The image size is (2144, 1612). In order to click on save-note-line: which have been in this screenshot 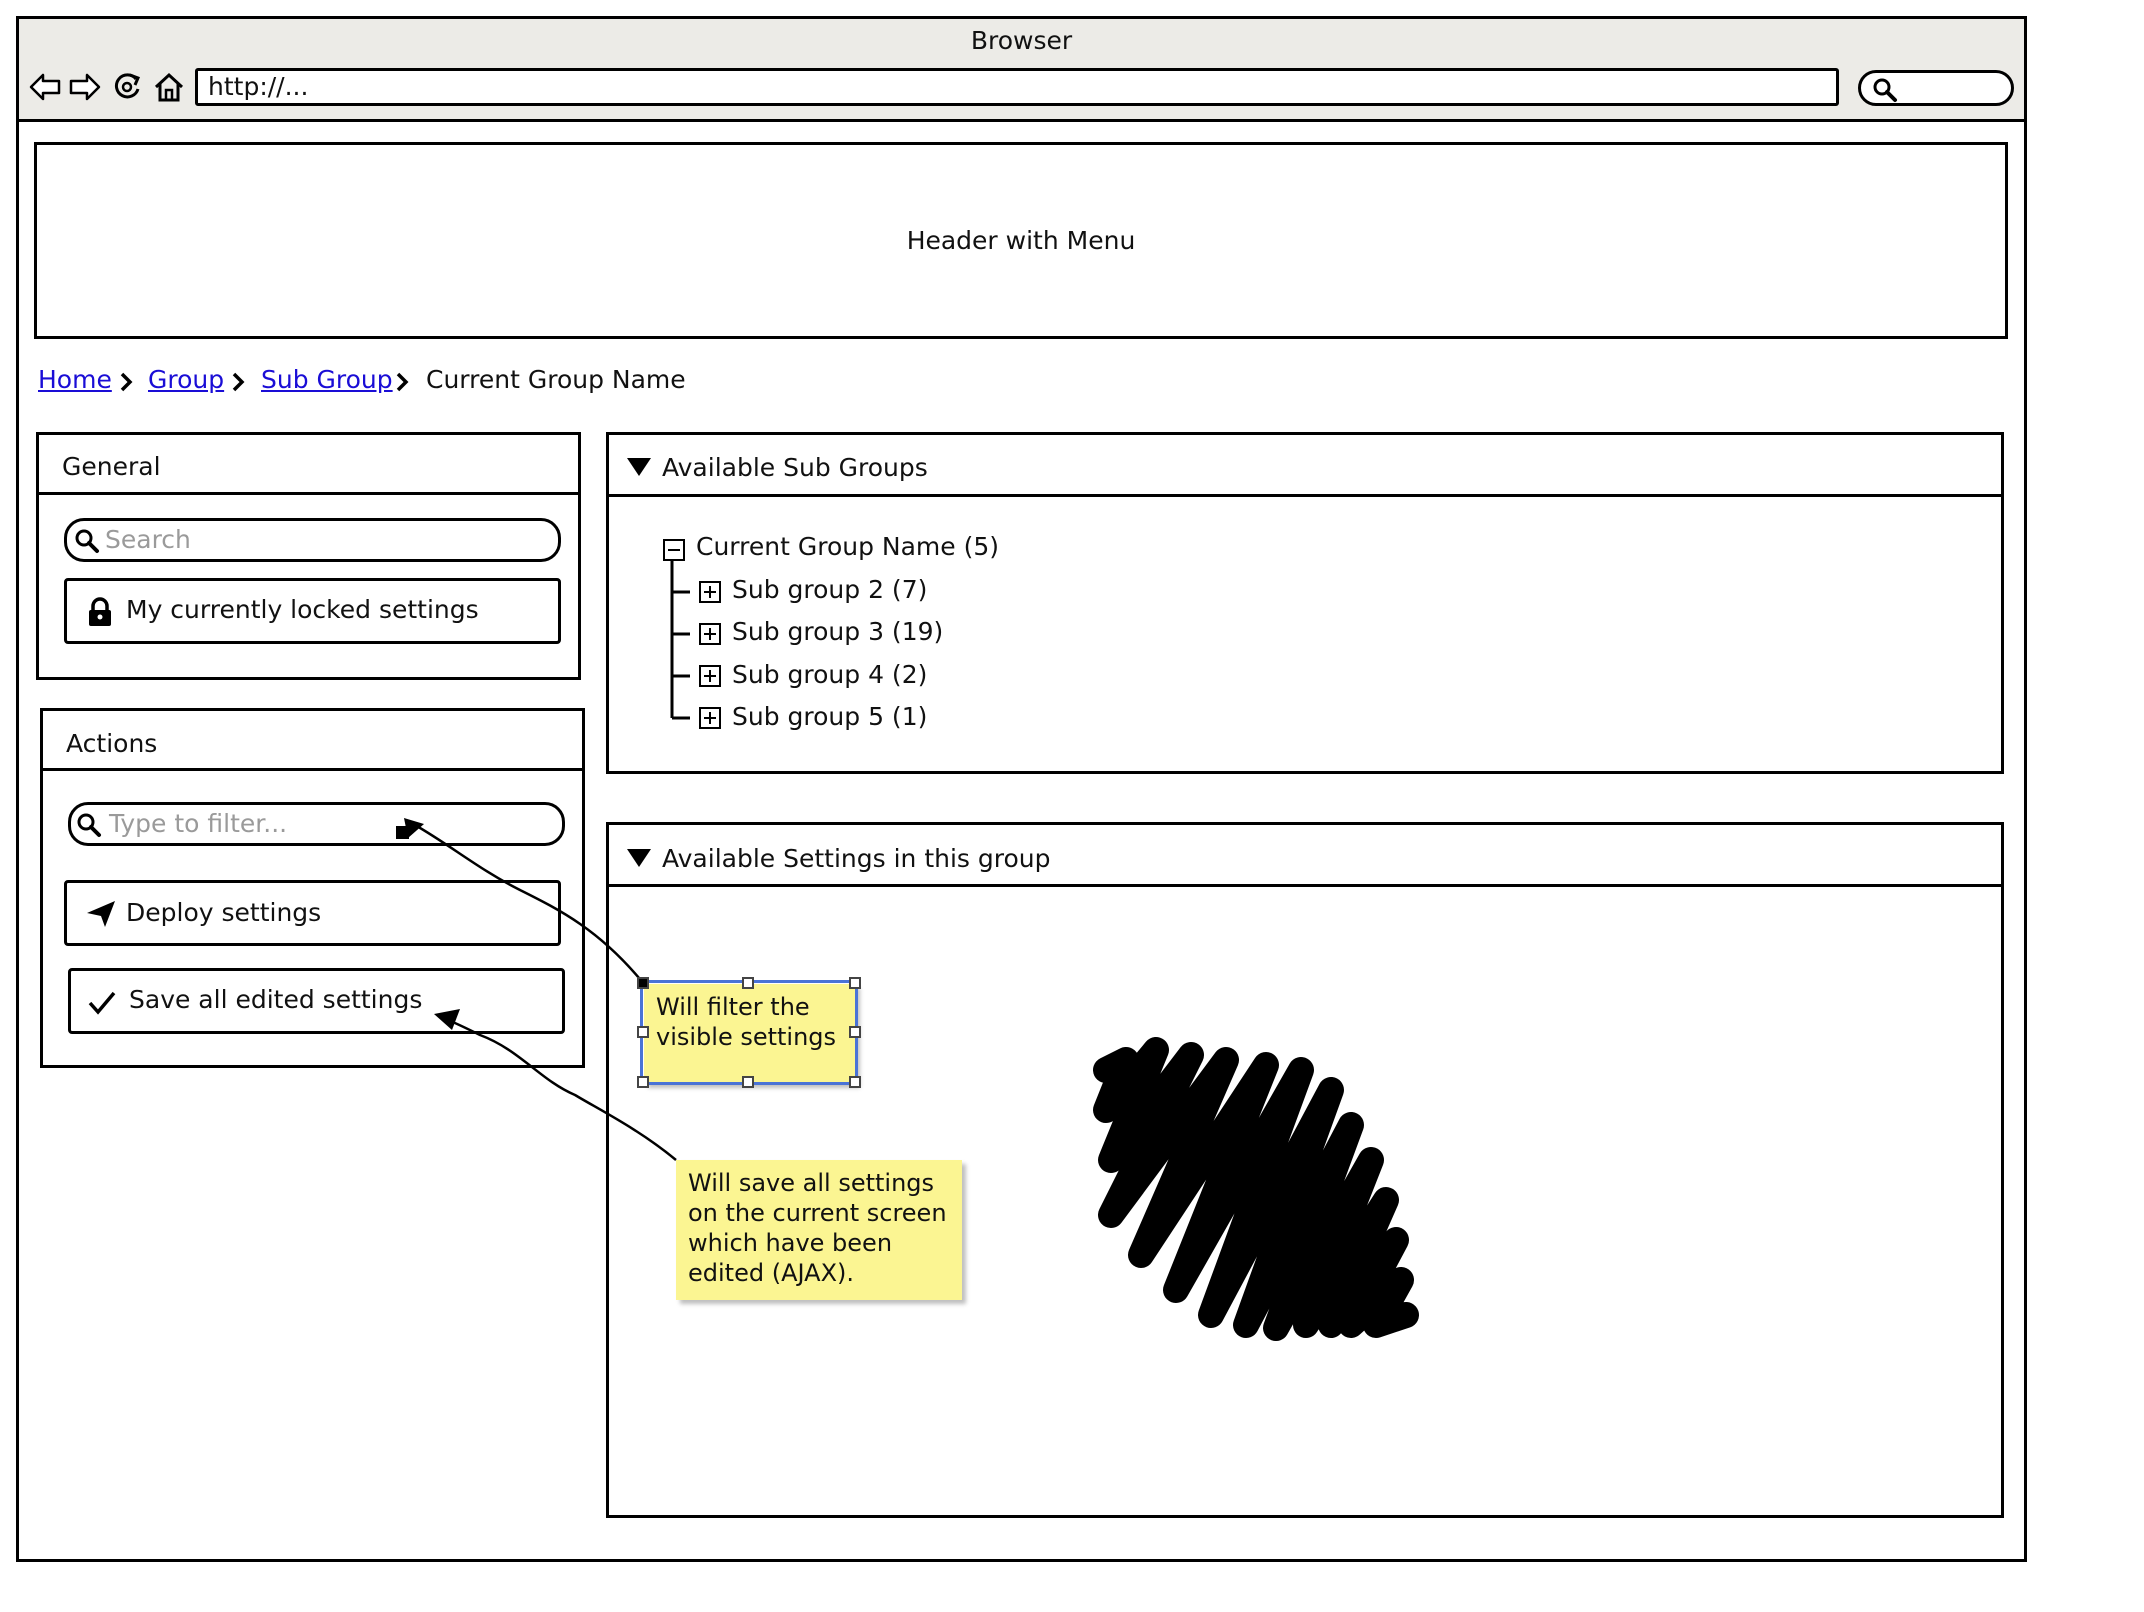, I will do `click(790, 1243)`.